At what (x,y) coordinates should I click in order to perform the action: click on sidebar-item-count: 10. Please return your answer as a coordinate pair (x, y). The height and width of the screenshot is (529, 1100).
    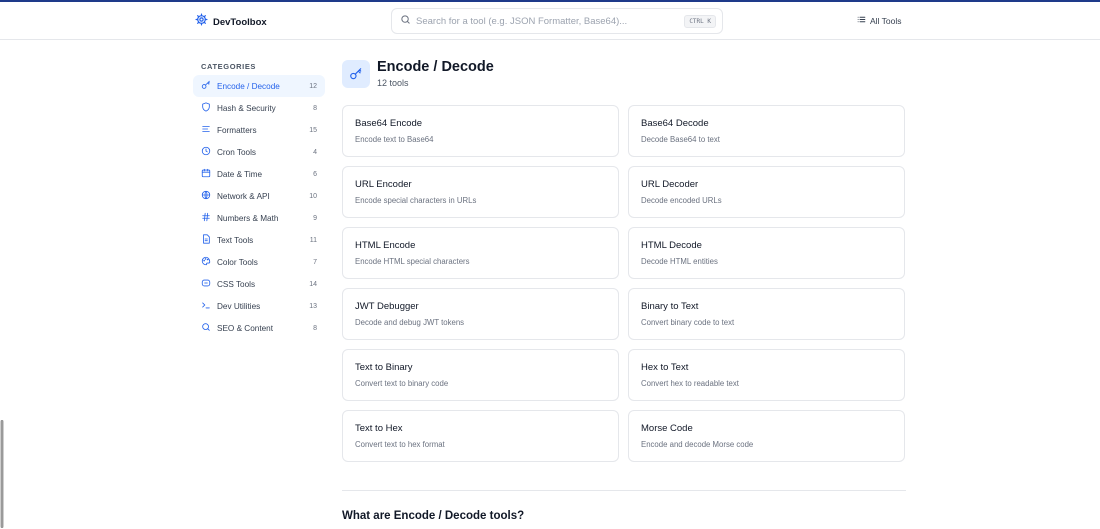
    Looking at the image, I should click on (313, 196).